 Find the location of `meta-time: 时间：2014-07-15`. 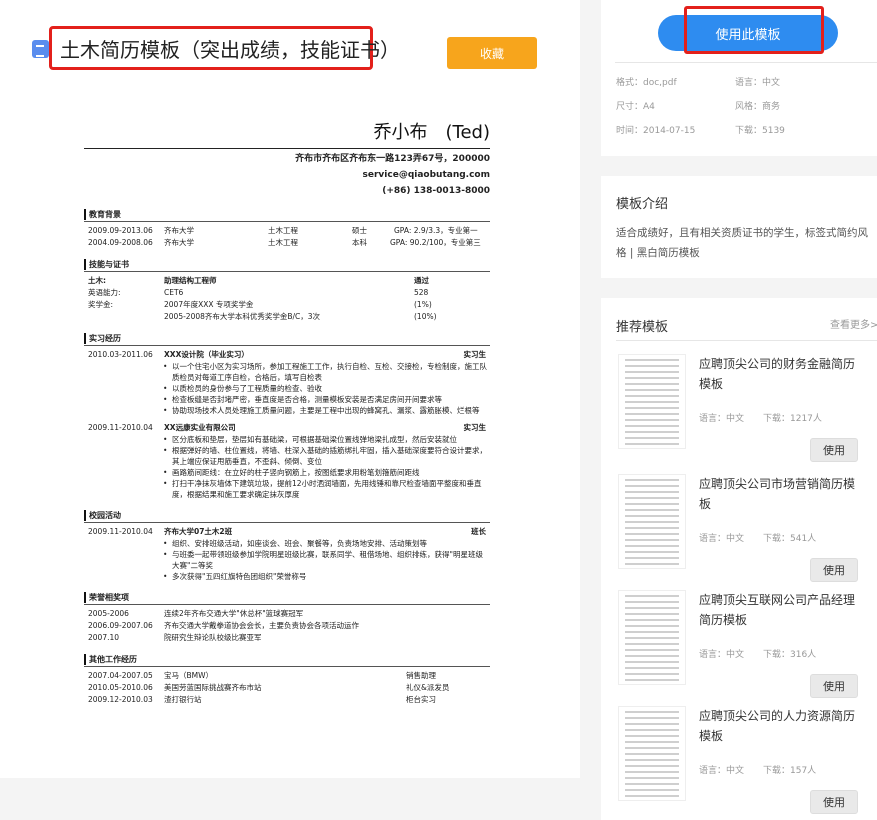

meta-time: 时间：2014-07-15 is located at coordinates (656, 131).